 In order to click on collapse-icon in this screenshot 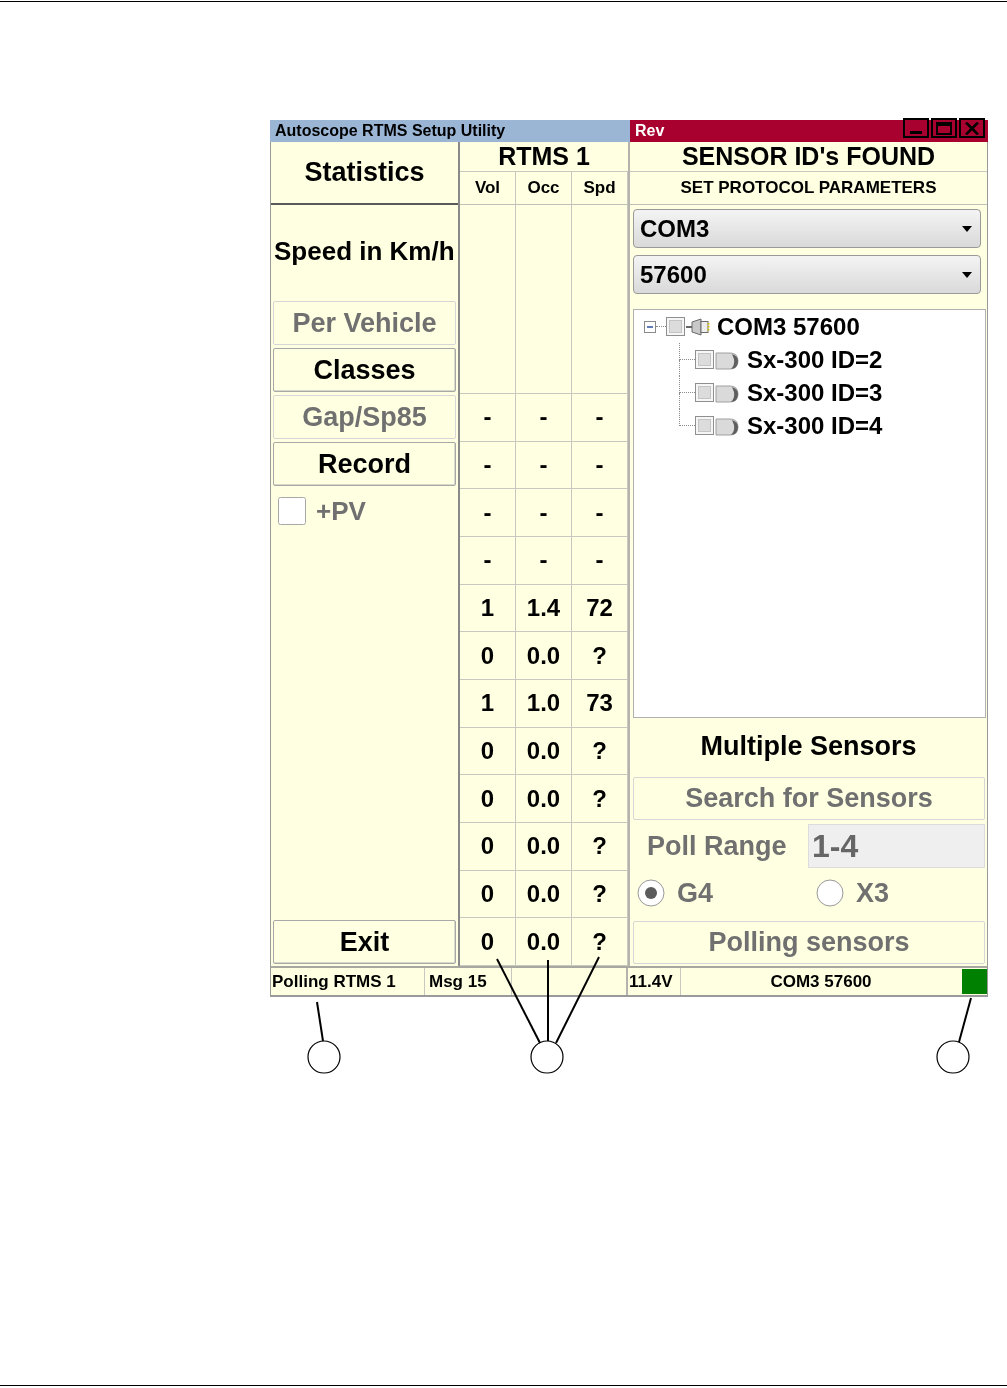, I will do `click(650, 326)`.